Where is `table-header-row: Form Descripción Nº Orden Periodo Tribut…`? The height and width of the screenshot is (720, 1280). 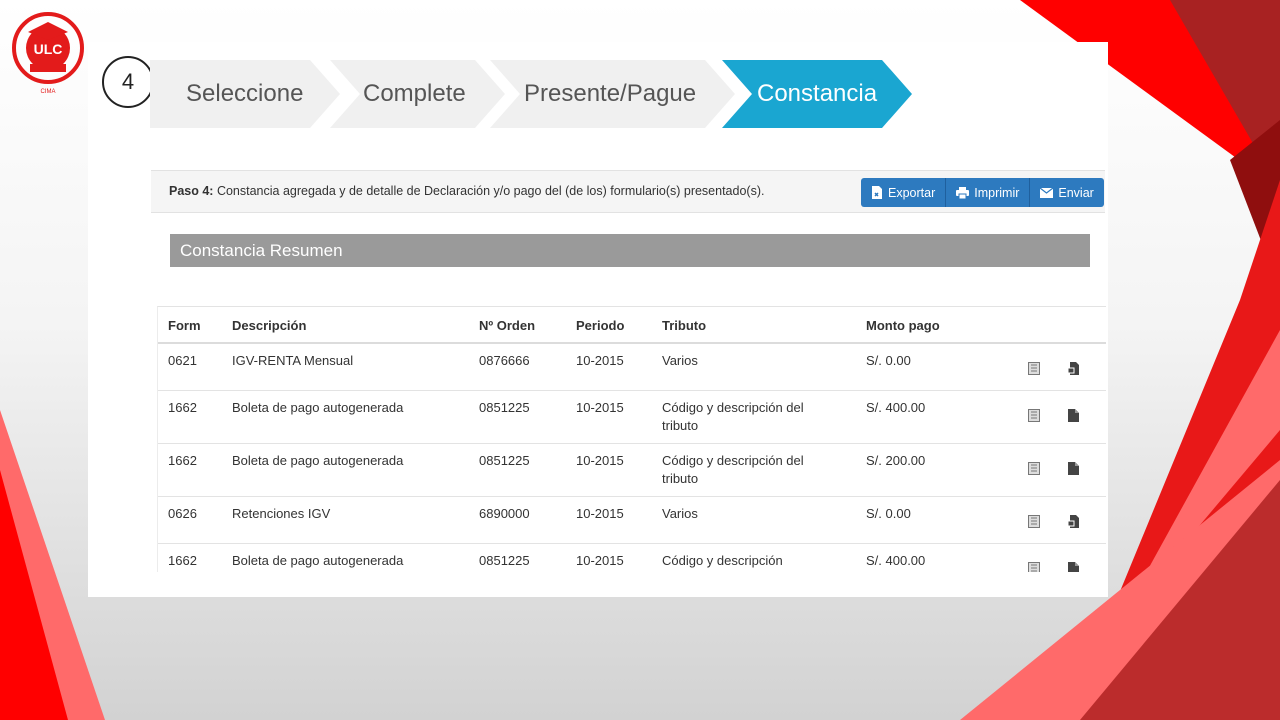
table-header-row: Form Descripción Nº Orden Periodo Tribut… is located at coordinates (632, 325).